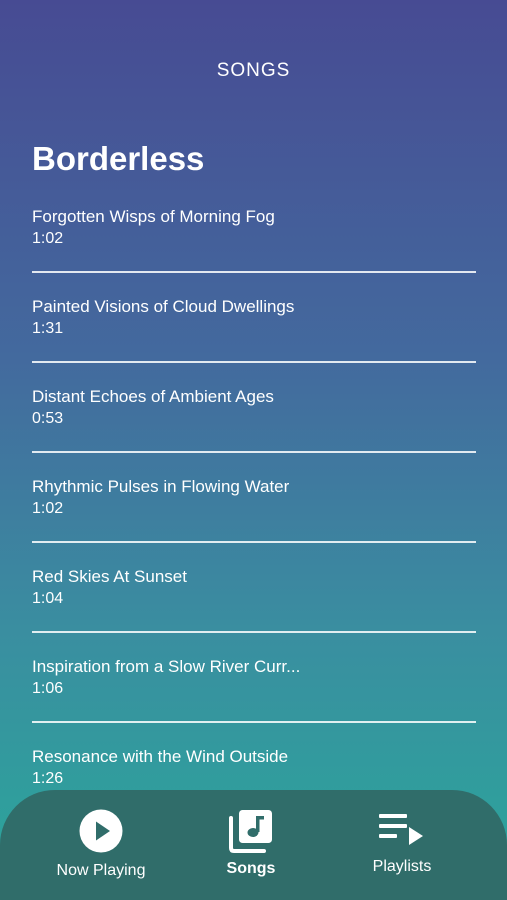  Describe the element at coordinates (48, 778) in the screenshot. I see `song-duration: 1:26` at that location.